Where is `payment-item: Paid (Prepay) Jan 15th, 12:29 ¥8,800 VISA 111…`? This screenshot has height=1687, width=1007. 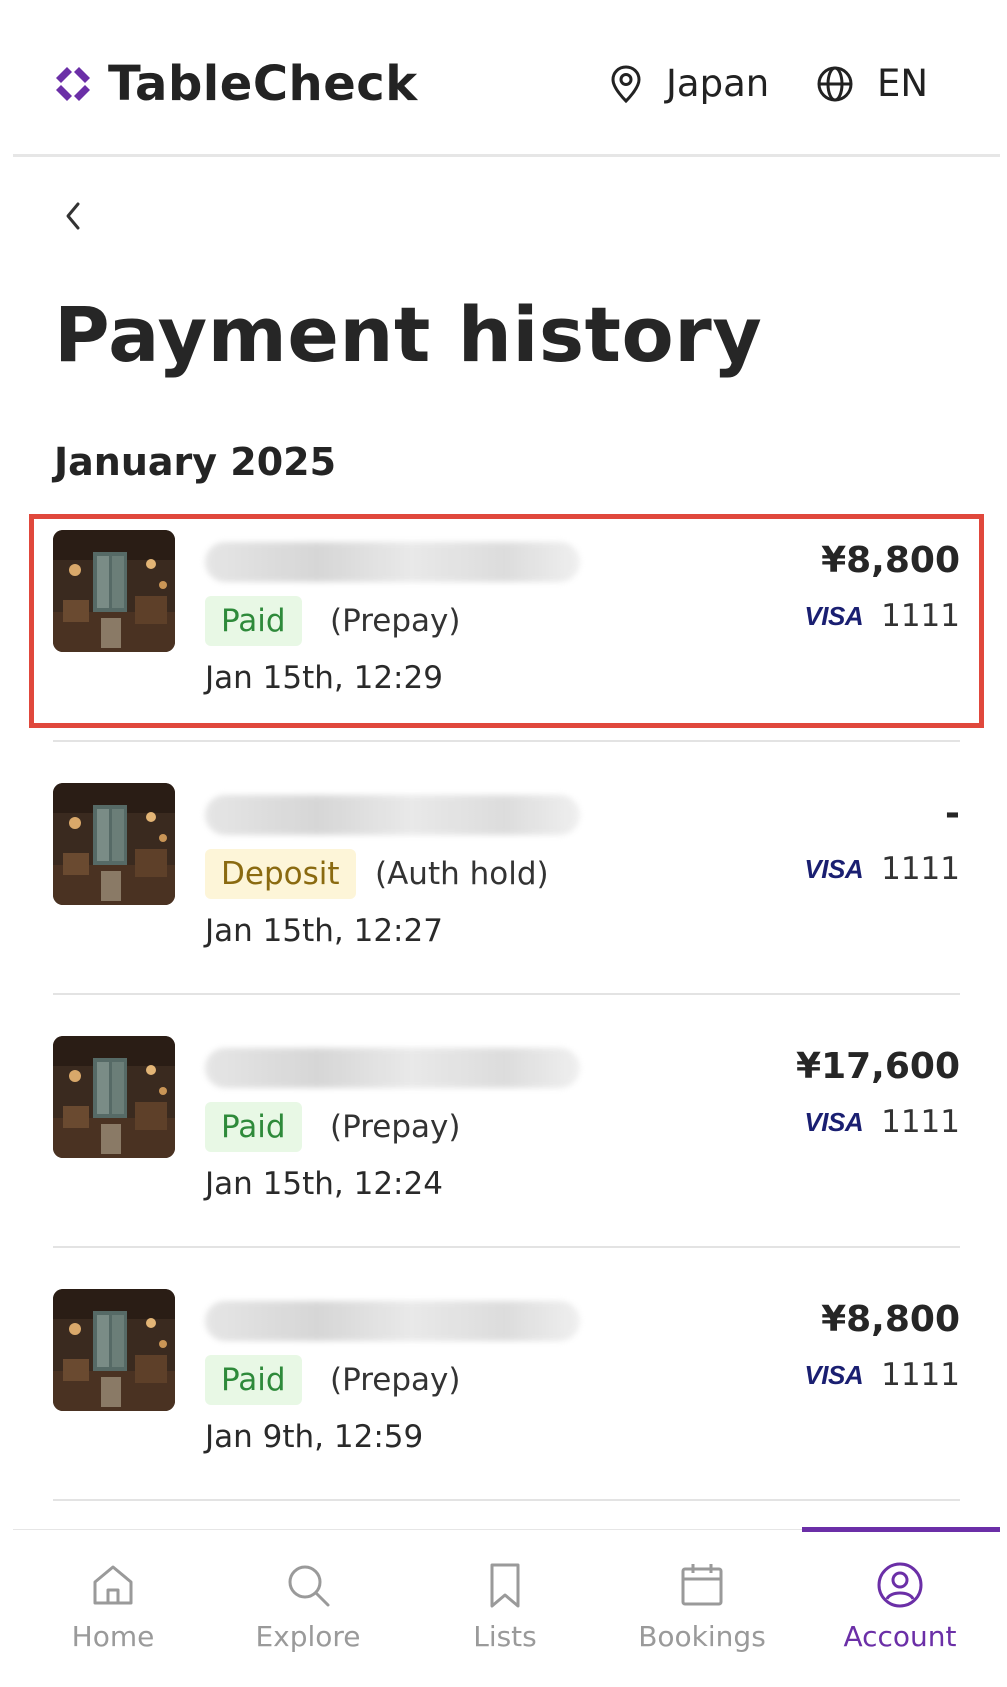
payment-item: Paid (Prepay) Jan 15th, 12:29 ¥8,800 VISA 111… is located at coordinates (506, 630).